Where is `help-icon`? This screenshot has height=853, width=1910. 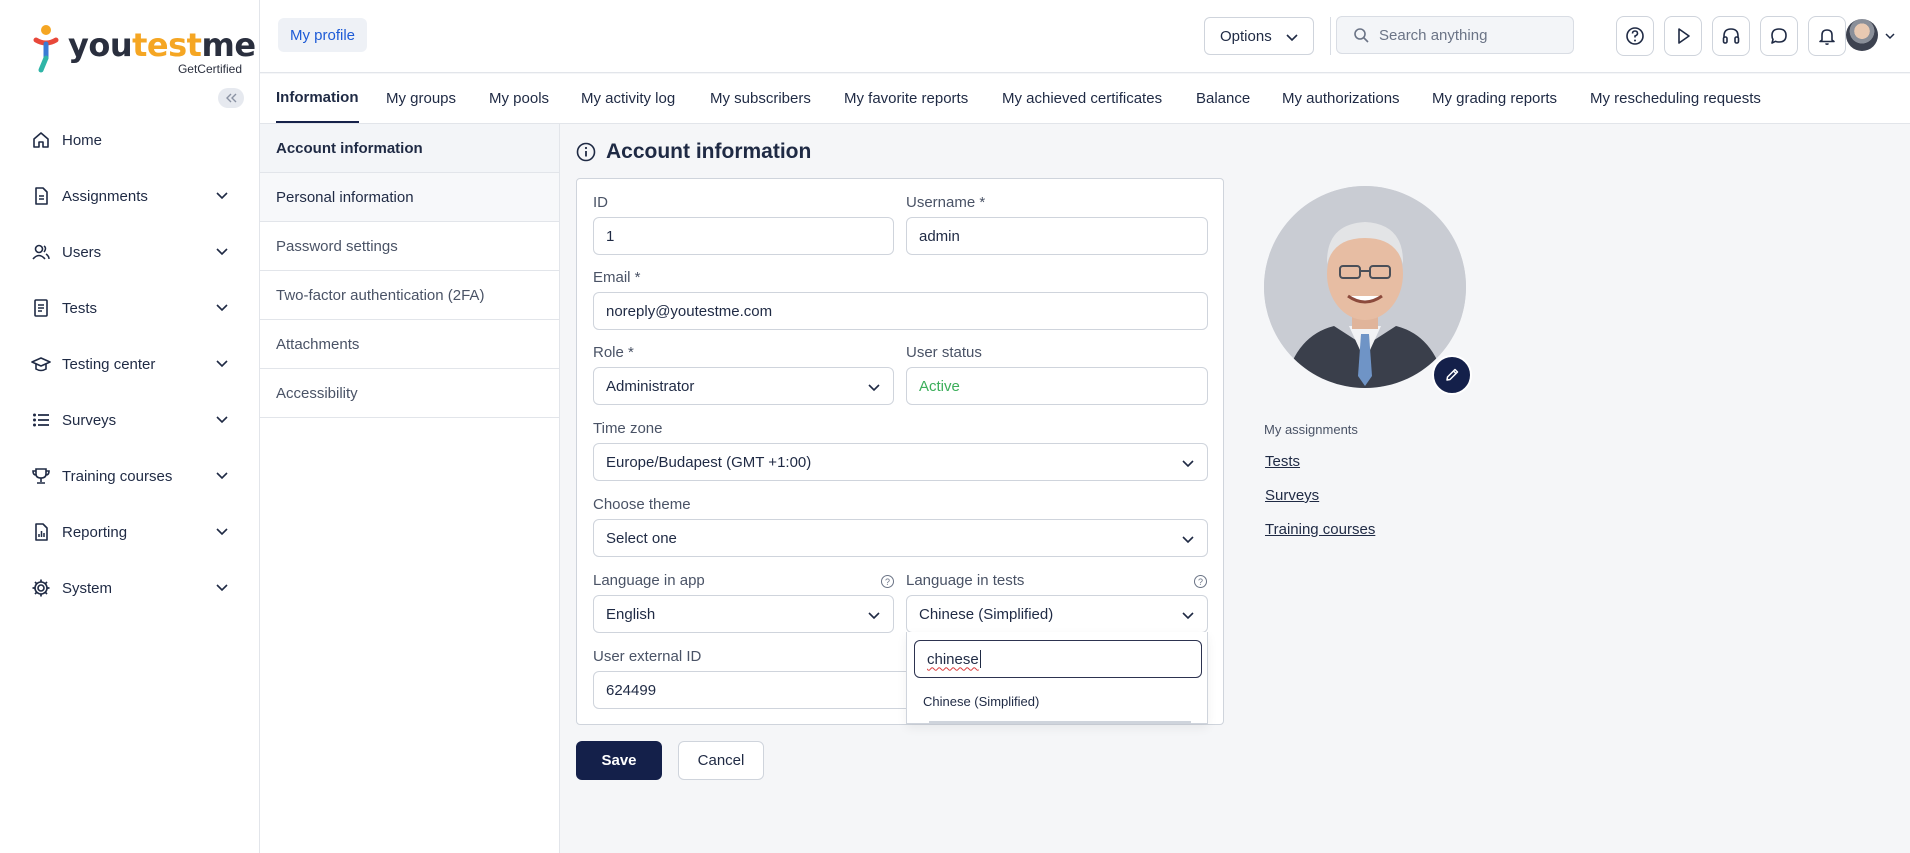 help-icon is located at coordinates (1635, 36).